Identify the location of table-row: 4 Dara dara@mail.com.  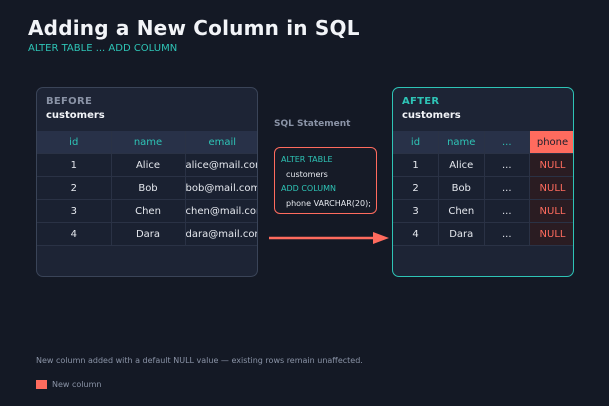
(147, 234).